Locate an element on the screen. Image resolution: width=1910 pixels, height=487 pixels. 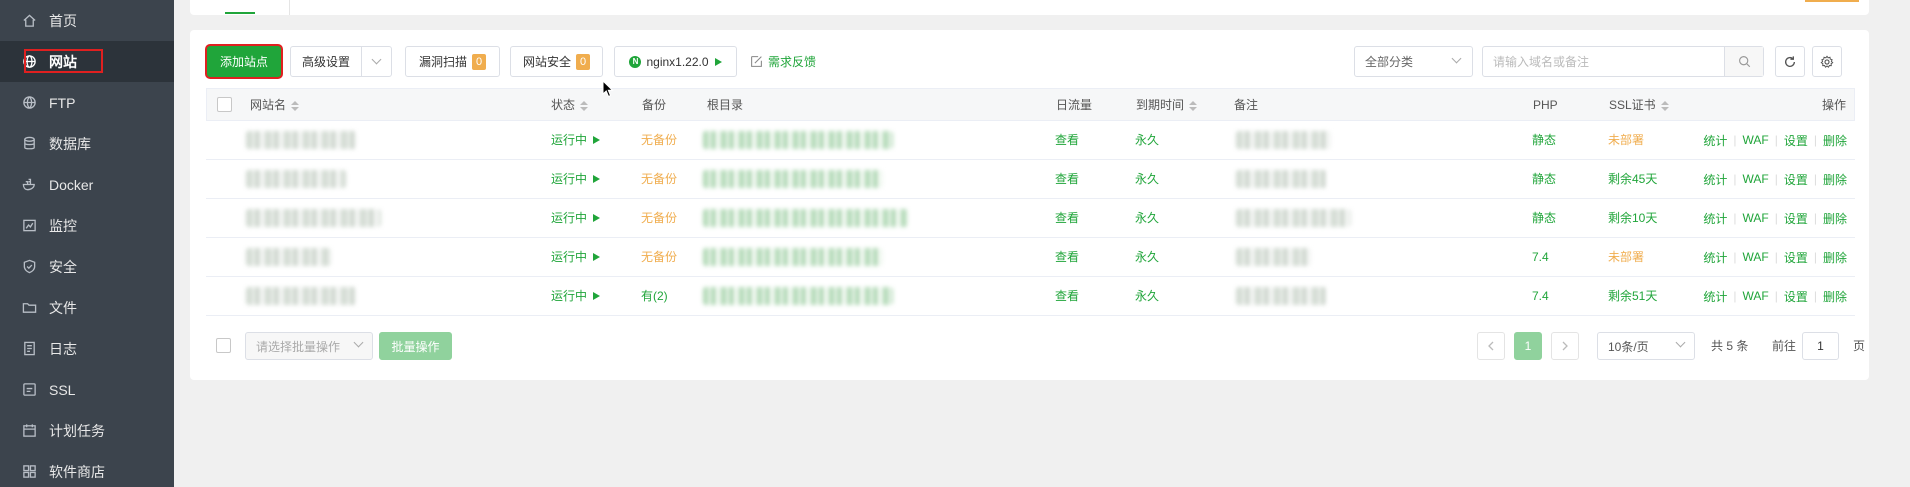
category-select: 全部分类 is located at coordinates (1413, 61).